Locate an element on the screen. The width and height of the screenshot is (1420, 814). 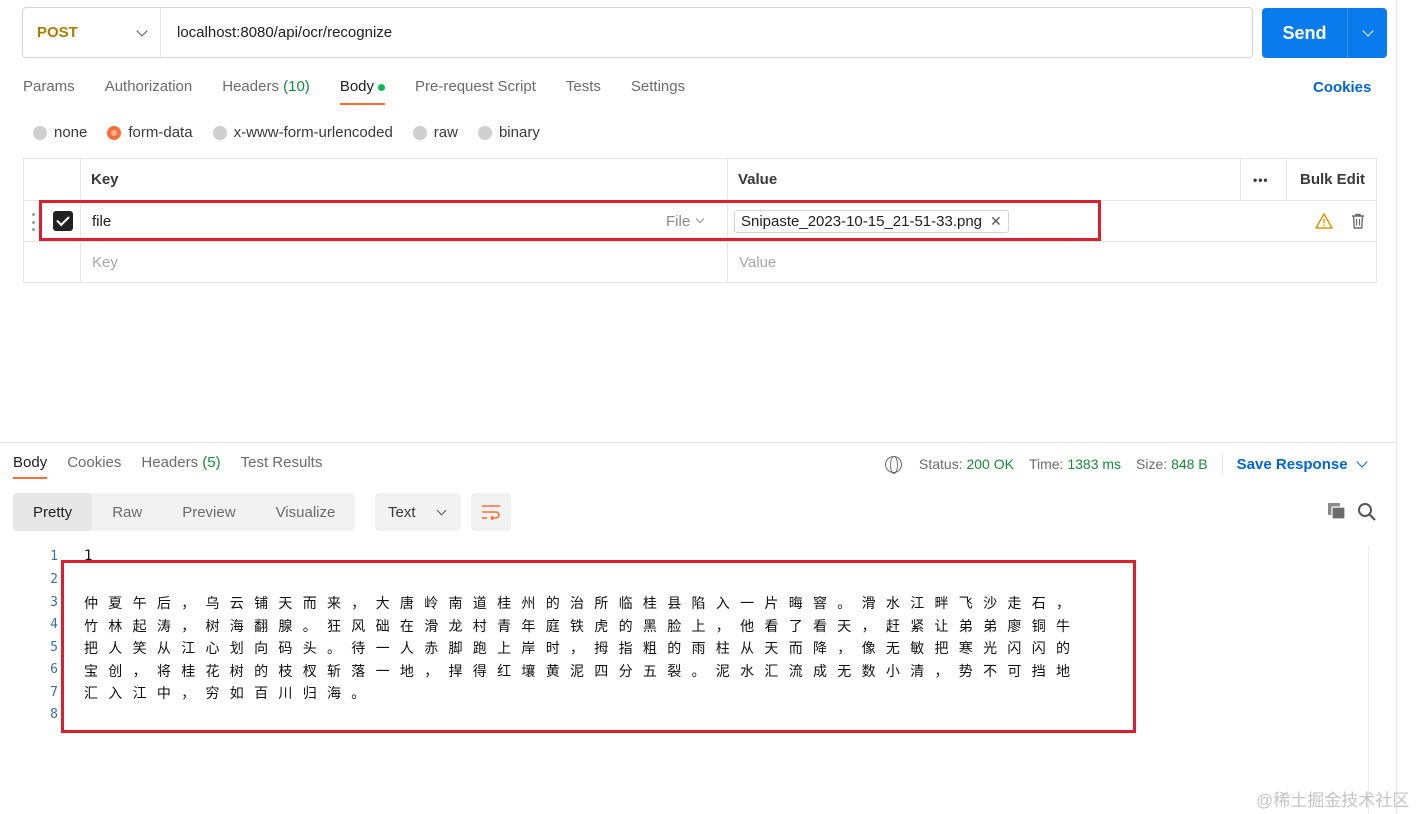
body-active-dot is located at coordinates (382, 87).